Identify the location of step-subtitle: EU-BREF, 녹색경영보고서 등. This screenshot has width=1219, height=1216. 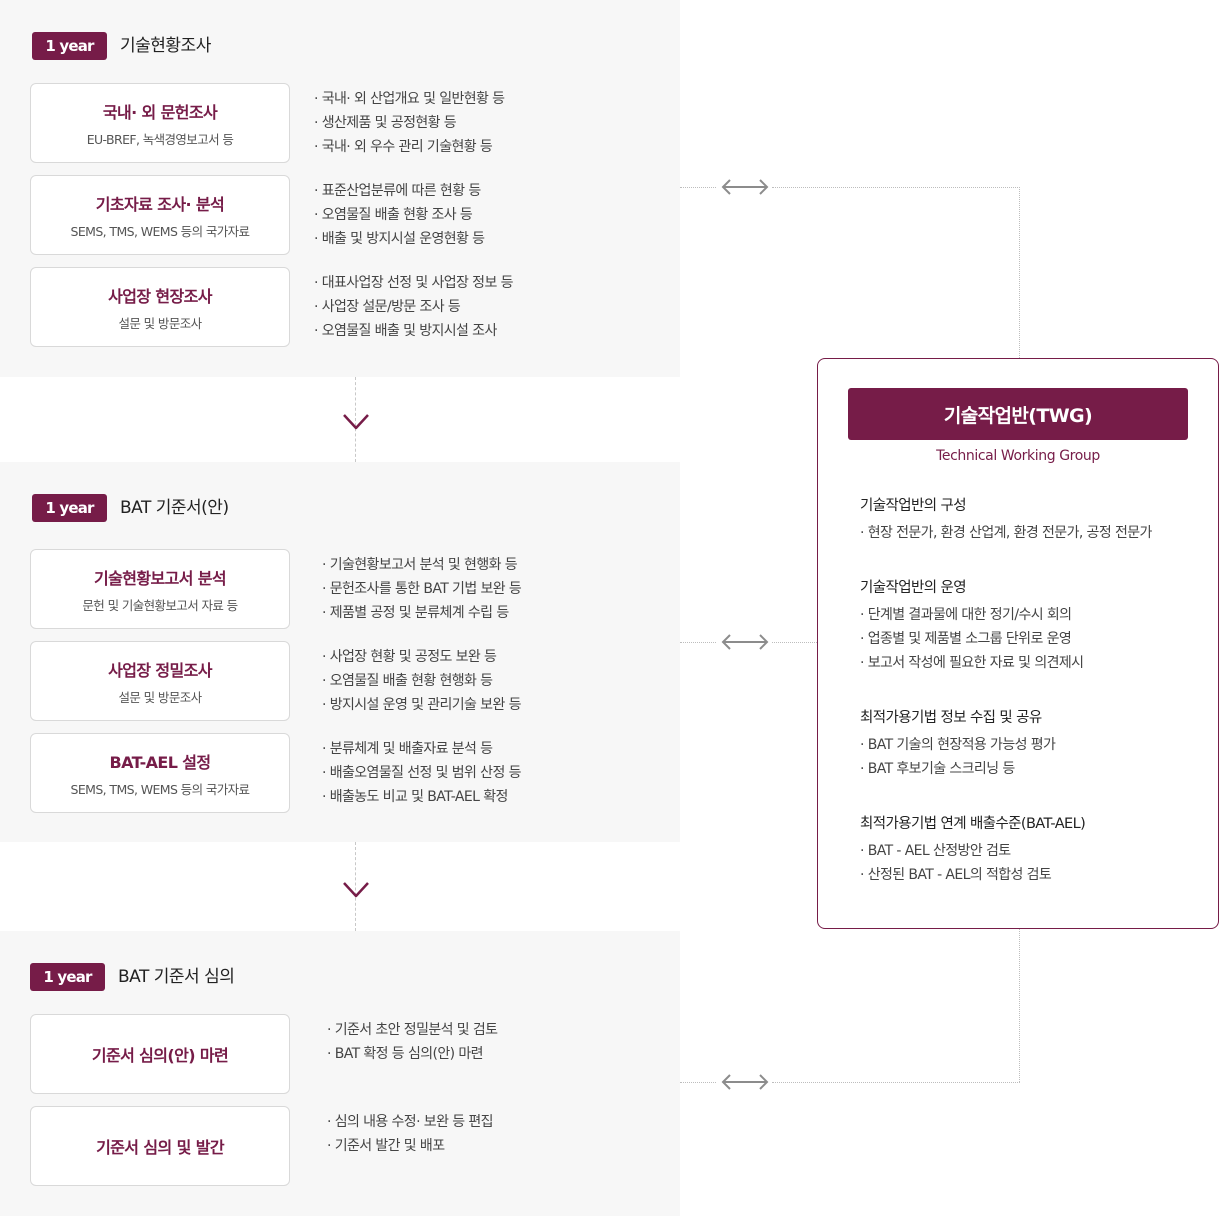
(160, 139).